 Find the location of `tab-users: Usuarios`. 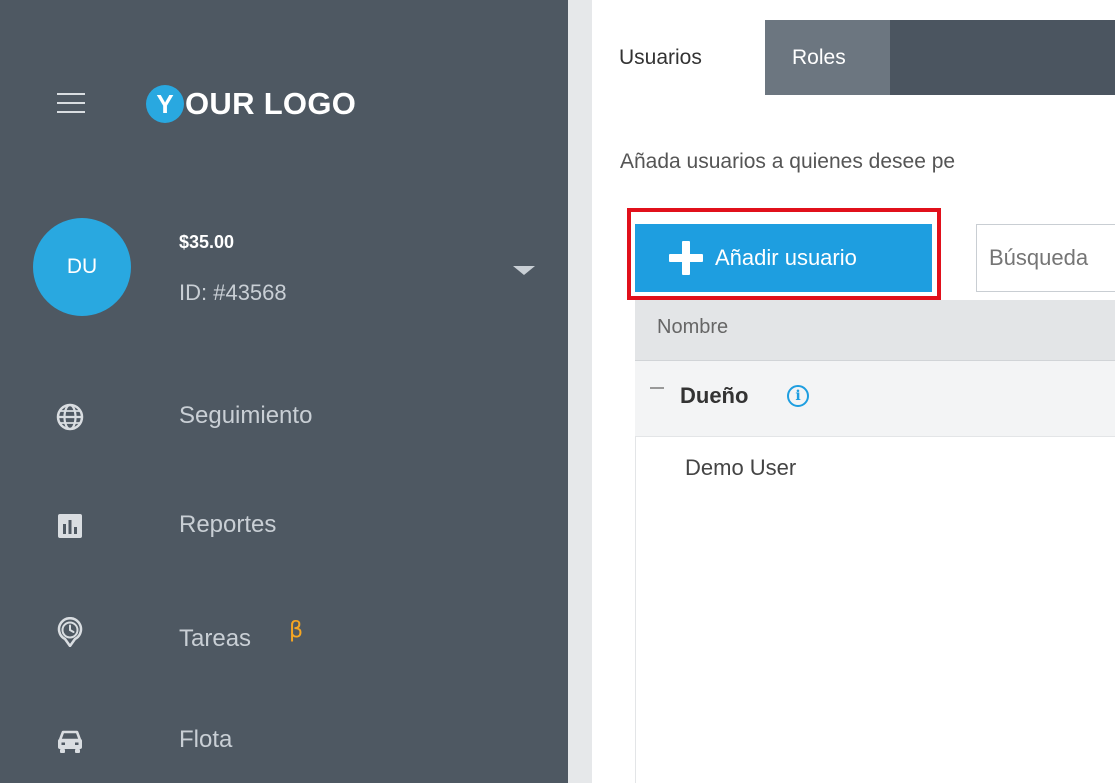

tab-users: Usuarios is located at coordinates (678, 57).